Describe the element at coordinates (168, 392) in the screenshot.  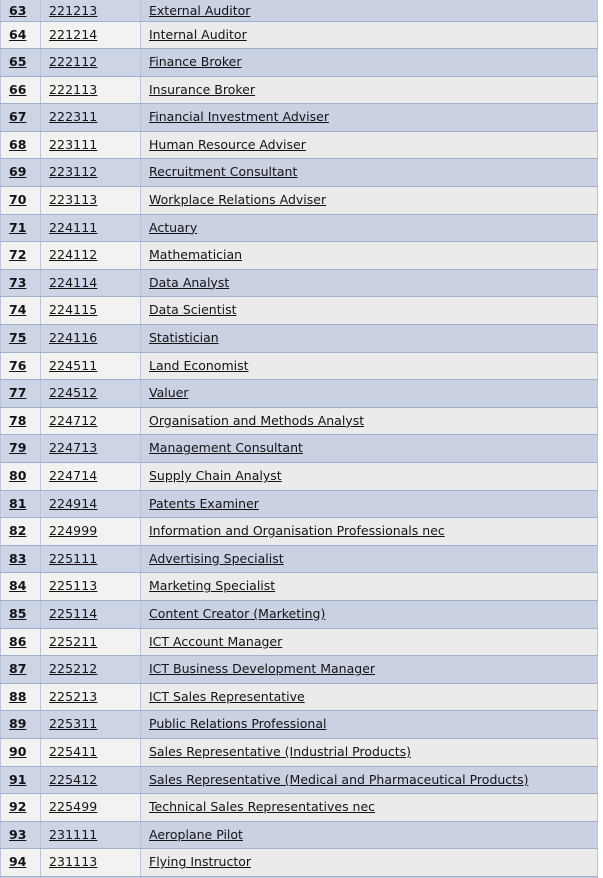
I see `occupation-title-link: Valuer` at that location.